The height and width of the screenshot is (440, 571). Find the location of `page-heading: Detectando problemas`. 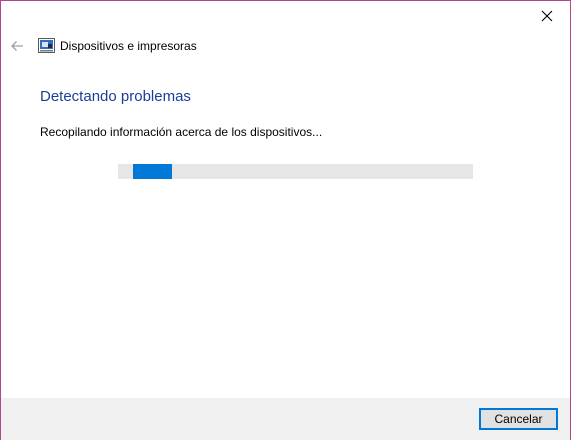

page-heading: Detectando problemas is located at coordinates (115, 96).